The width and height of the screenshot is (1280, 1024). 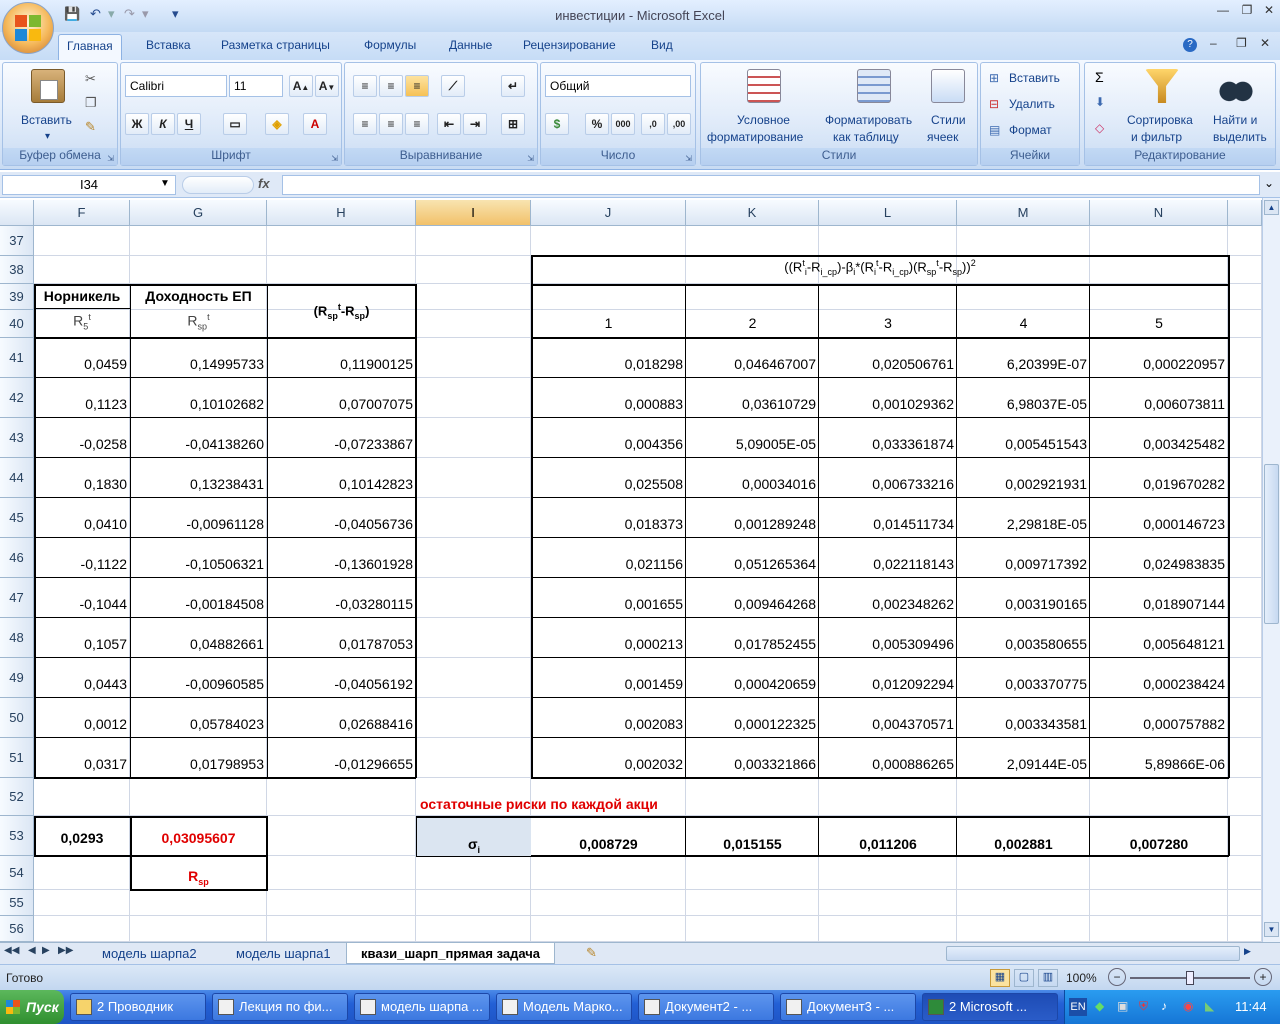 What do you see at coordinates (80, 484) in the screenshot?
I see `data-cell: 0,1830` at bounding box center [80, 484].